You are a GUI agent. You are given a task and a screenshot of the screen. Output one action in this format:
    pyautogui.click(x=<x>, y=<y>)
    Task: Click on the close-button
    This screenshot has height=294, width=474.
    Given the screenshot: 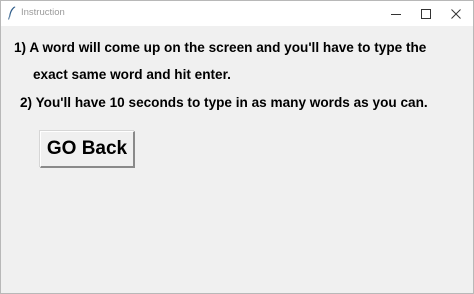 What is the action you would take?
    pyautogui.click(x=456, y=13)
    